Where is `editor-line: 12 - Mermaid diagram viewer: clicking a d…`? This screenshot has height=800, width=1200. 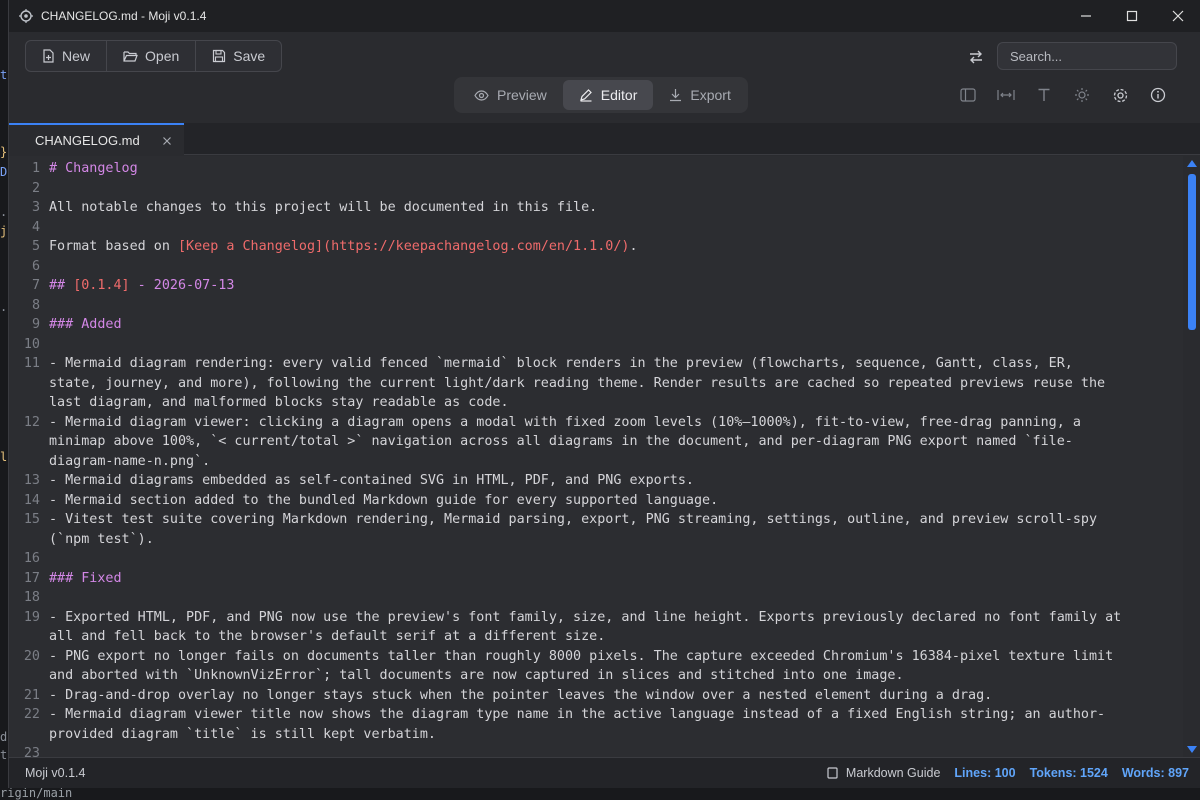
editor-line: 12 - Mermaid diagram viewer: clicking a d… is located at coordinates (596, 423).